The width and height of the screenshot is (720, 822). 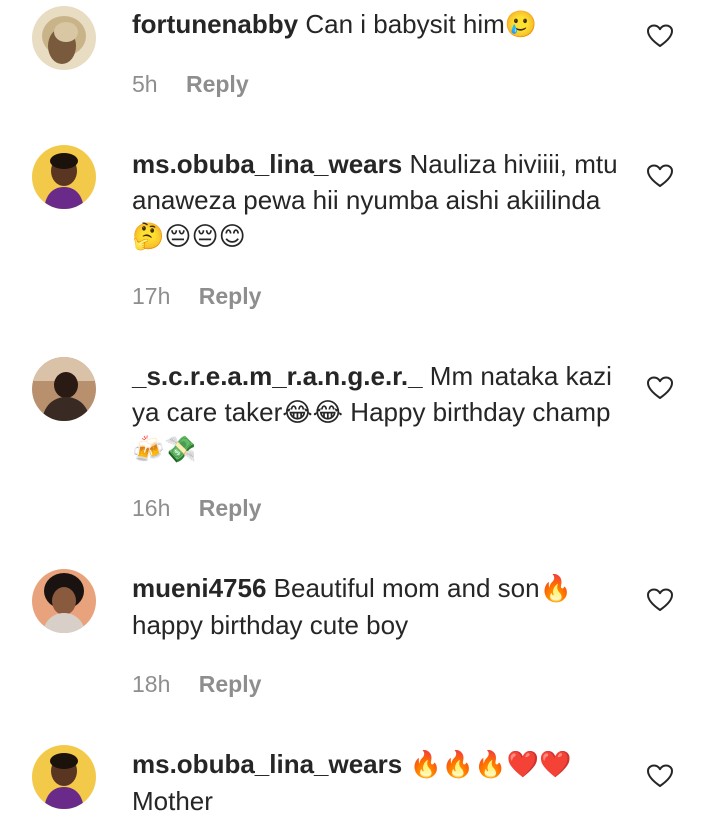 I want to click on comment-emojis-continued: 🍻💸, so click(x=164, y=450).